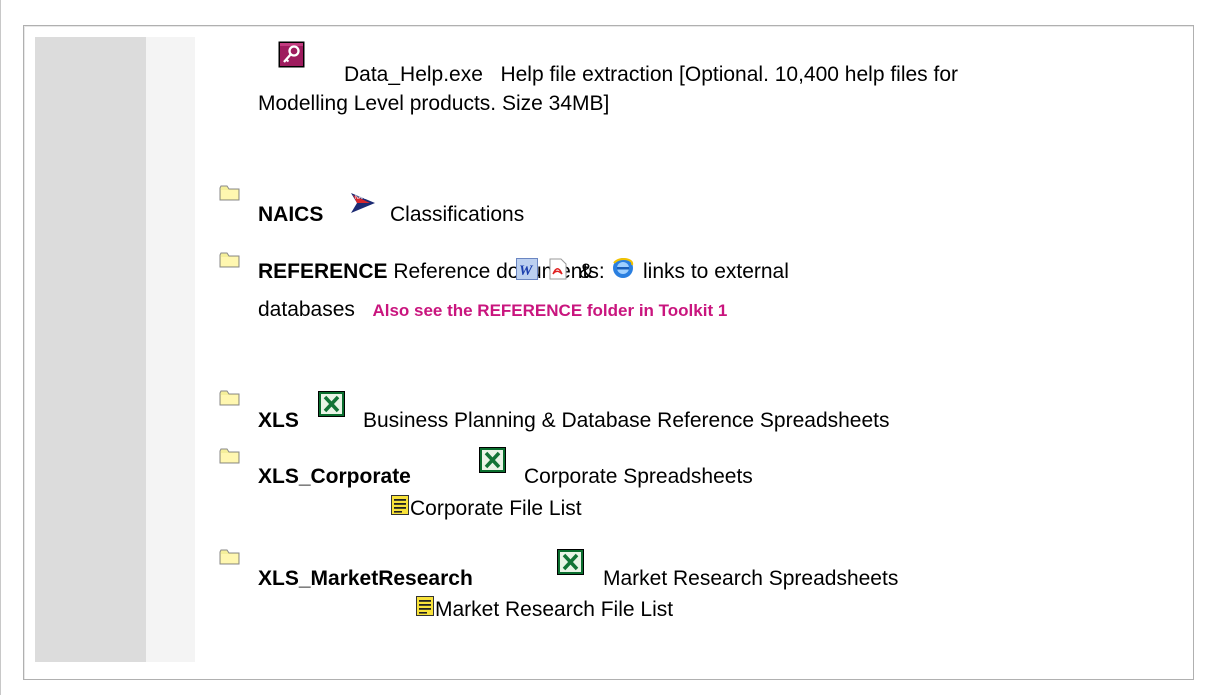 This screenshot has width=1206, height=695. I want to click on left-sidebar-column, so click(90, 349).